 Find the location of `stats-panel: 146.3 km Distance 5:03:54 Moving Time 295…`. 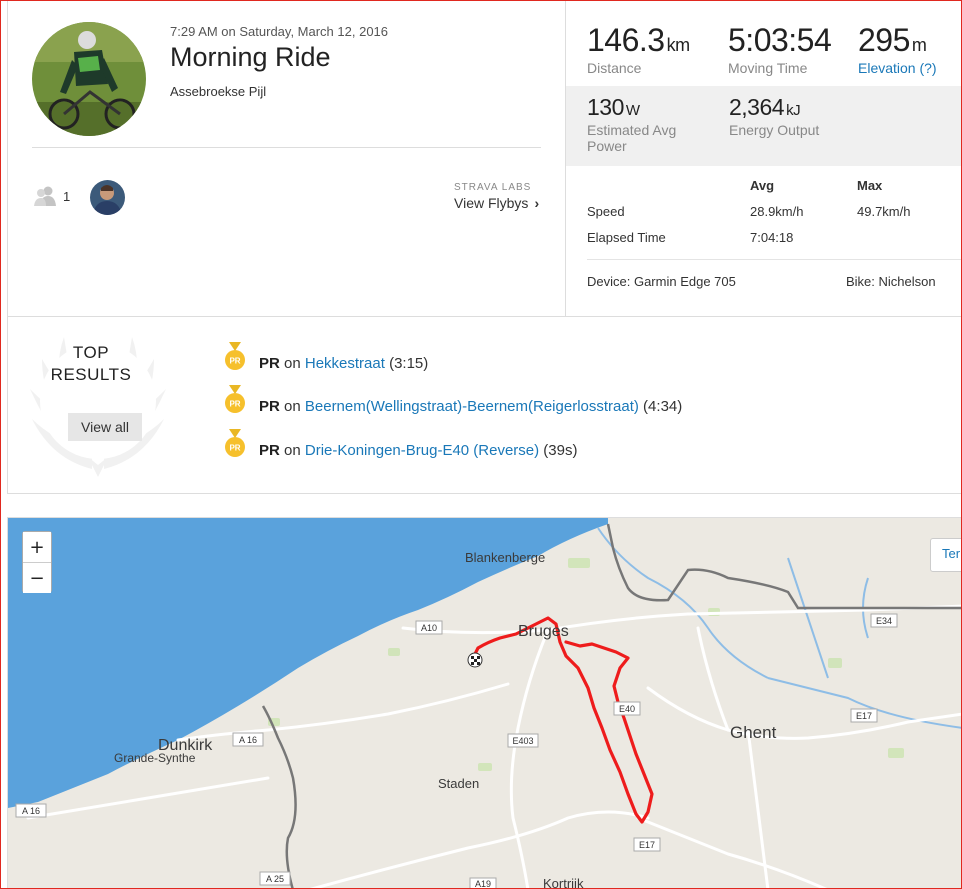

stats-panel: 146.3 km Distance 5:03:54 Moving Time 295… is located at coordinates (763, 158).